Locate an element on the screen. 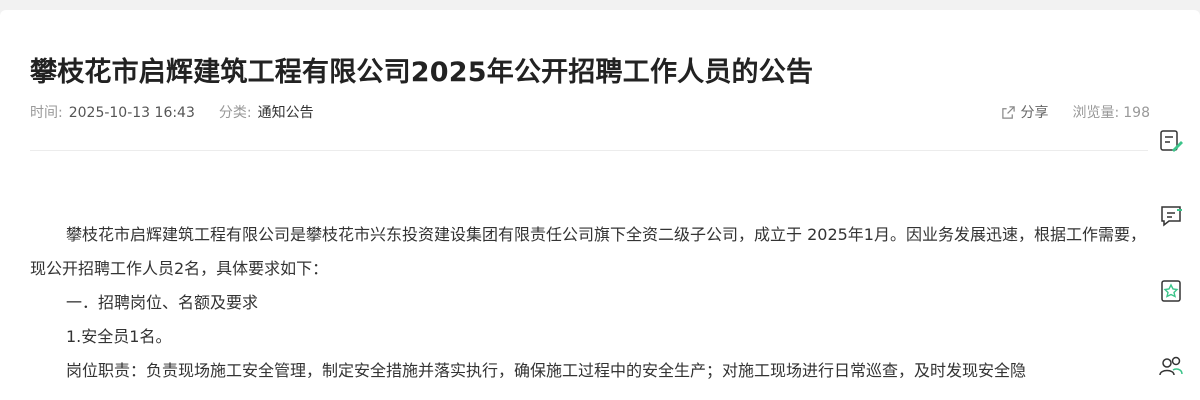  position-item: 1.安全员1名。 is located at coordinates (119, 336).